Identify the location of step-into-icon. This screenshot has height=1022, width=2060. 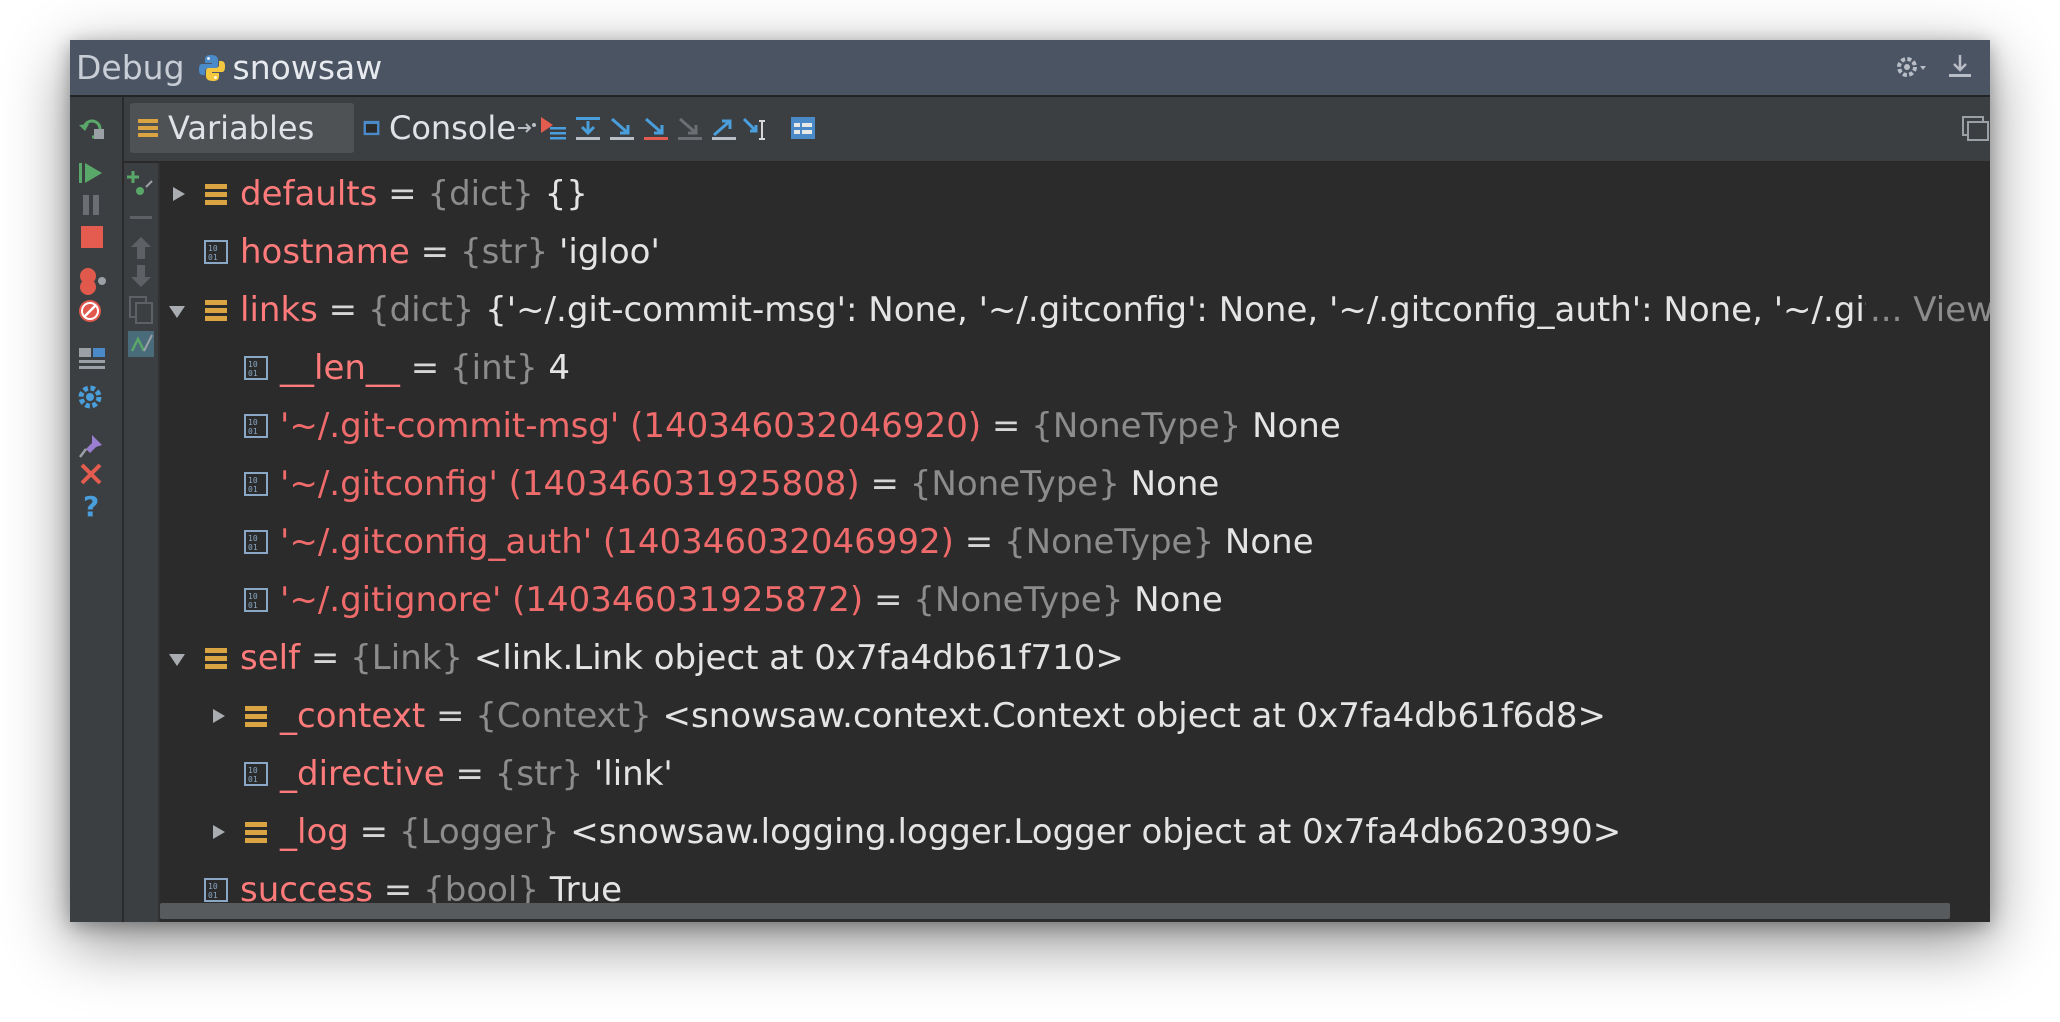
(623, 128).